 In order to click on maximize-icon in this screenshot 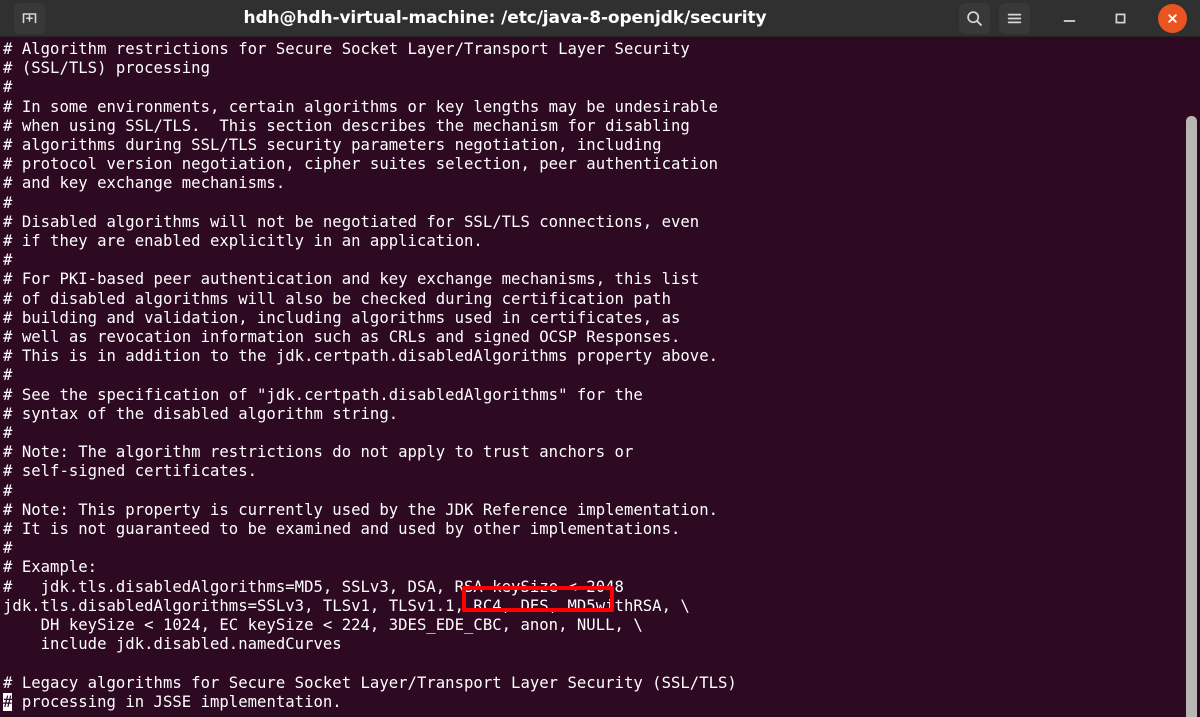, I will do `click(1120, 18)`.